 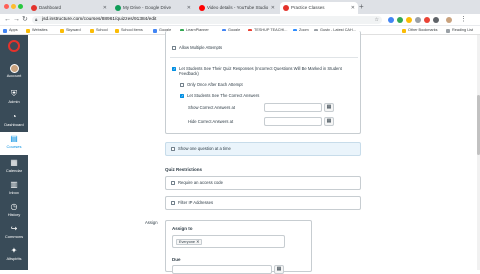 What do you see at coordinates (14, 75) in the screenshot?
I see `nav-label: Account` at bounding box center [14, 75].